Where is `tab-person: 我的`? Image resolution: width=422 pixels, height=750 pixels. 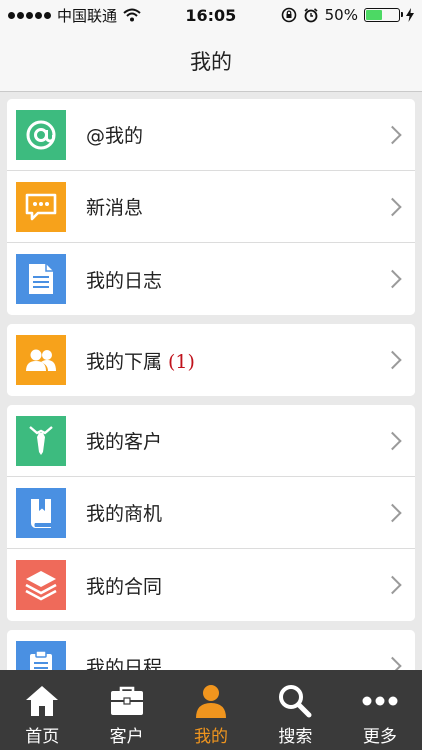 tab-person: 我的 is located at coordinates (211, 710).